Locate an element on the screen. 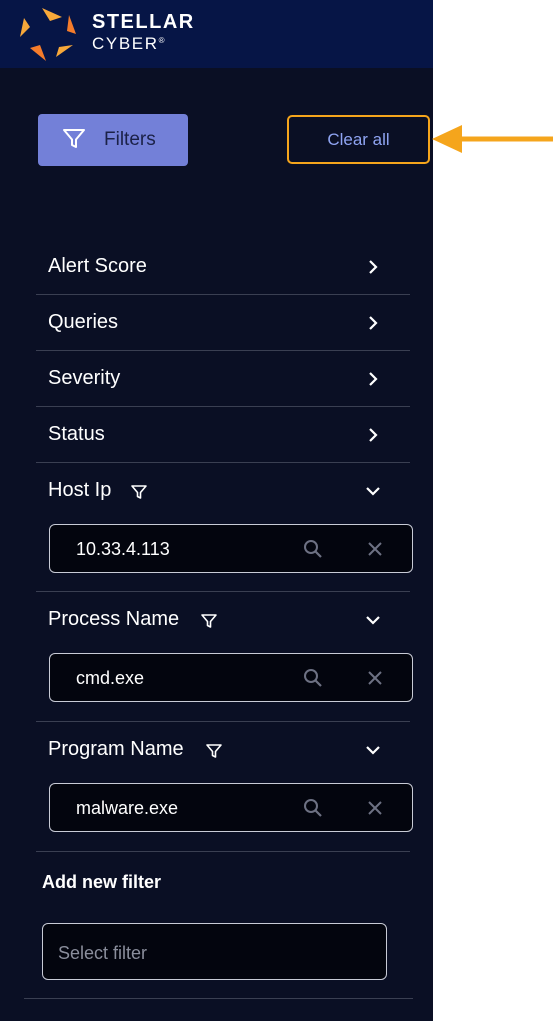  brand-subname: CYBER® is located at coordinates (128, 43).